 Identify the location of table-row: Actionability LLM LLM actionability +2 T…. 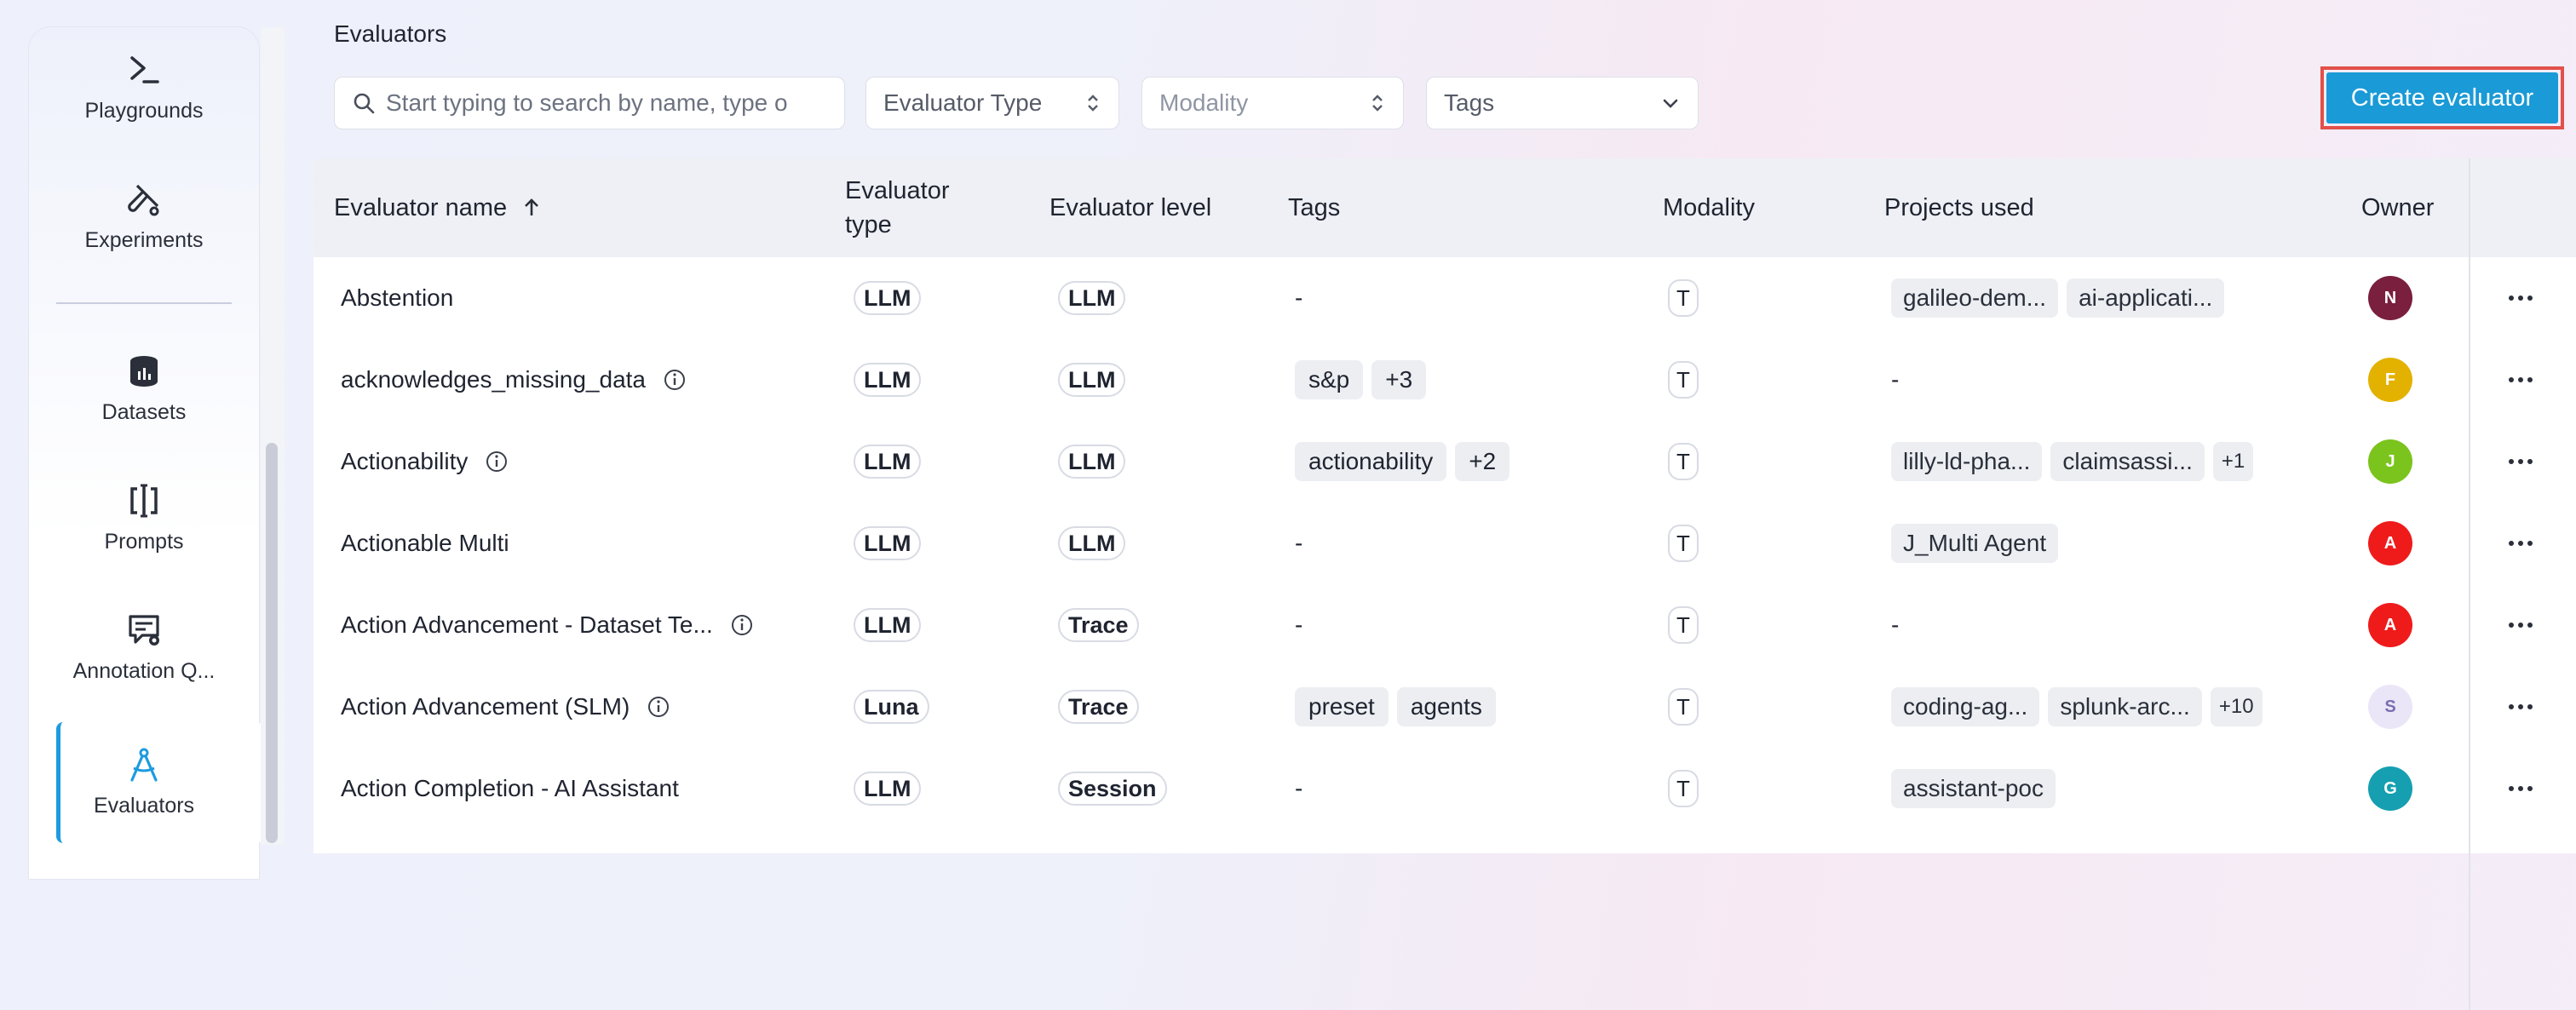
(1445, 462).